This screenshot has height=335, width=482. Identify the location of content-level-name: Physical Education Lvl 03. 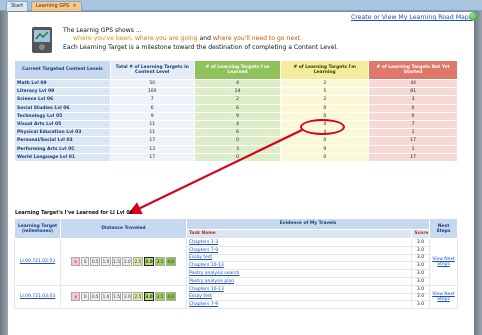
(62, 133).